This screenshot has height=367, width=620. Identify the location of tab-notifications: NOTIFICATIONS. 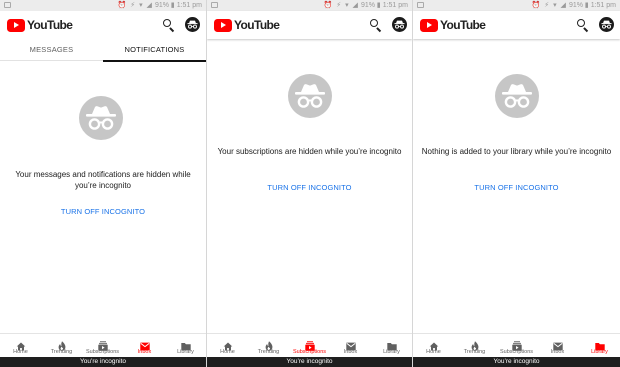
(154, 50).